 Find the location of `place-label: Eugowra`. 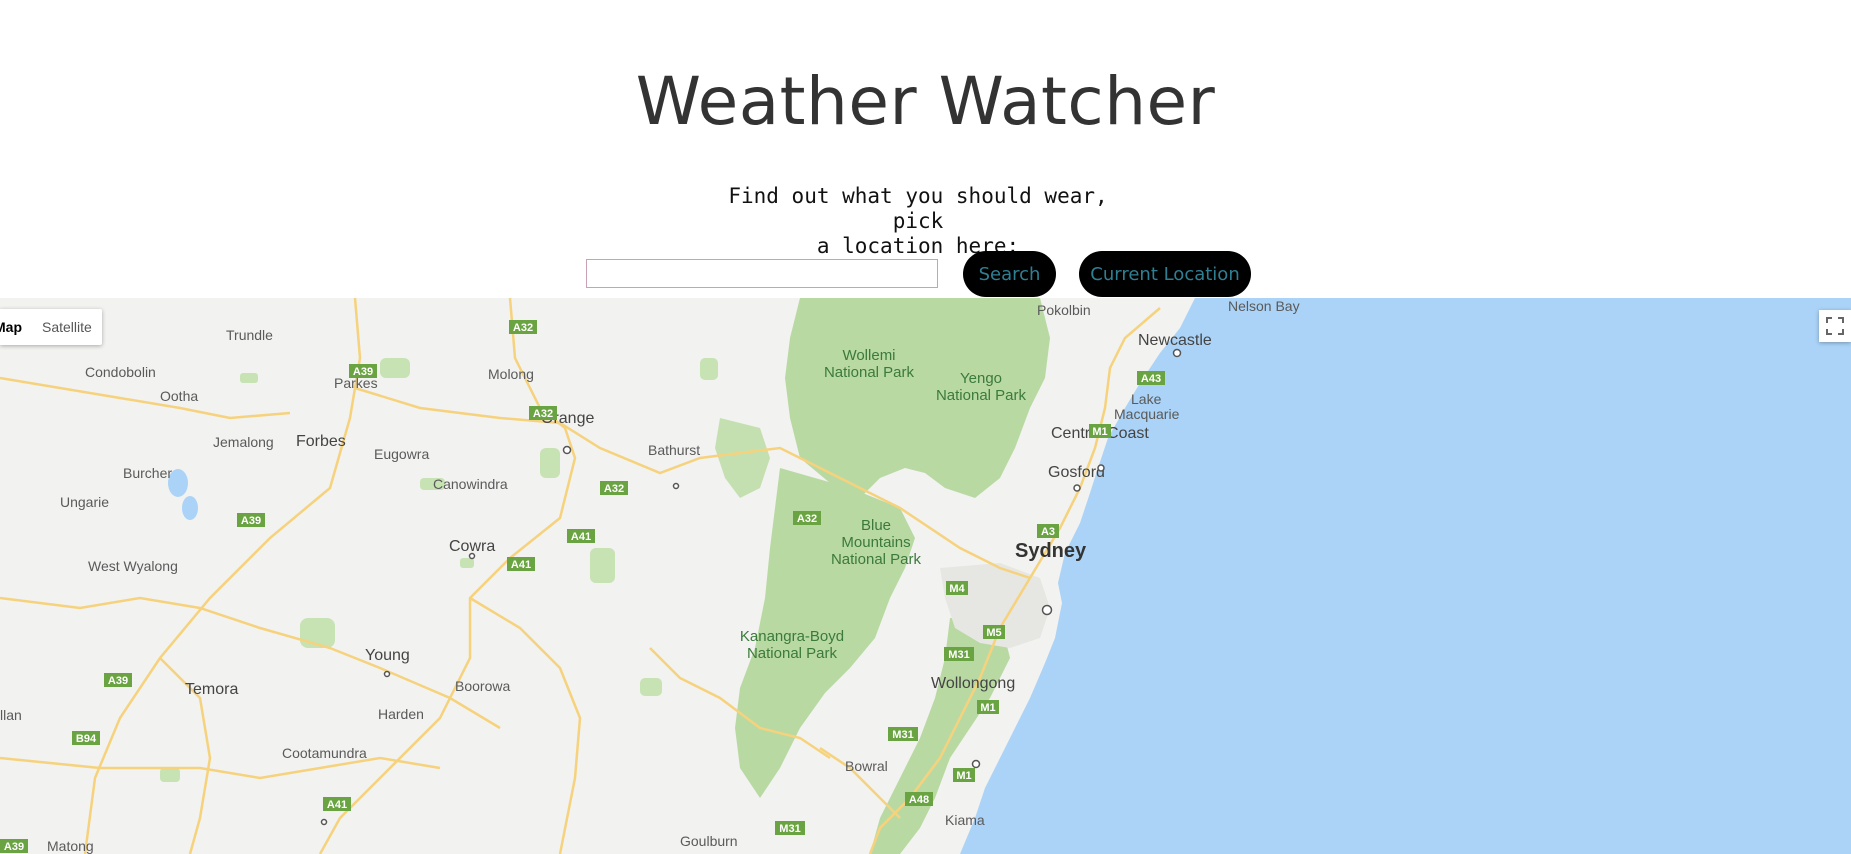

place-label: Eugowra is located at coordinates (401, 454).